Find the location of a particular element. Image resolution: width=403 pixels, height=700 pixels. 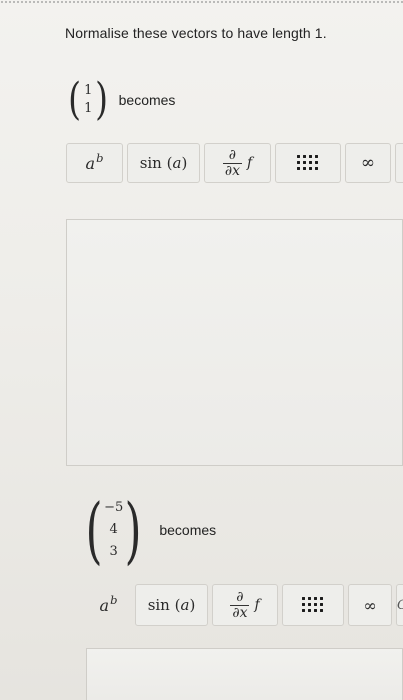

vector-q2: ( −5 4 3 ) becomes is located at coordinates (148, 530).